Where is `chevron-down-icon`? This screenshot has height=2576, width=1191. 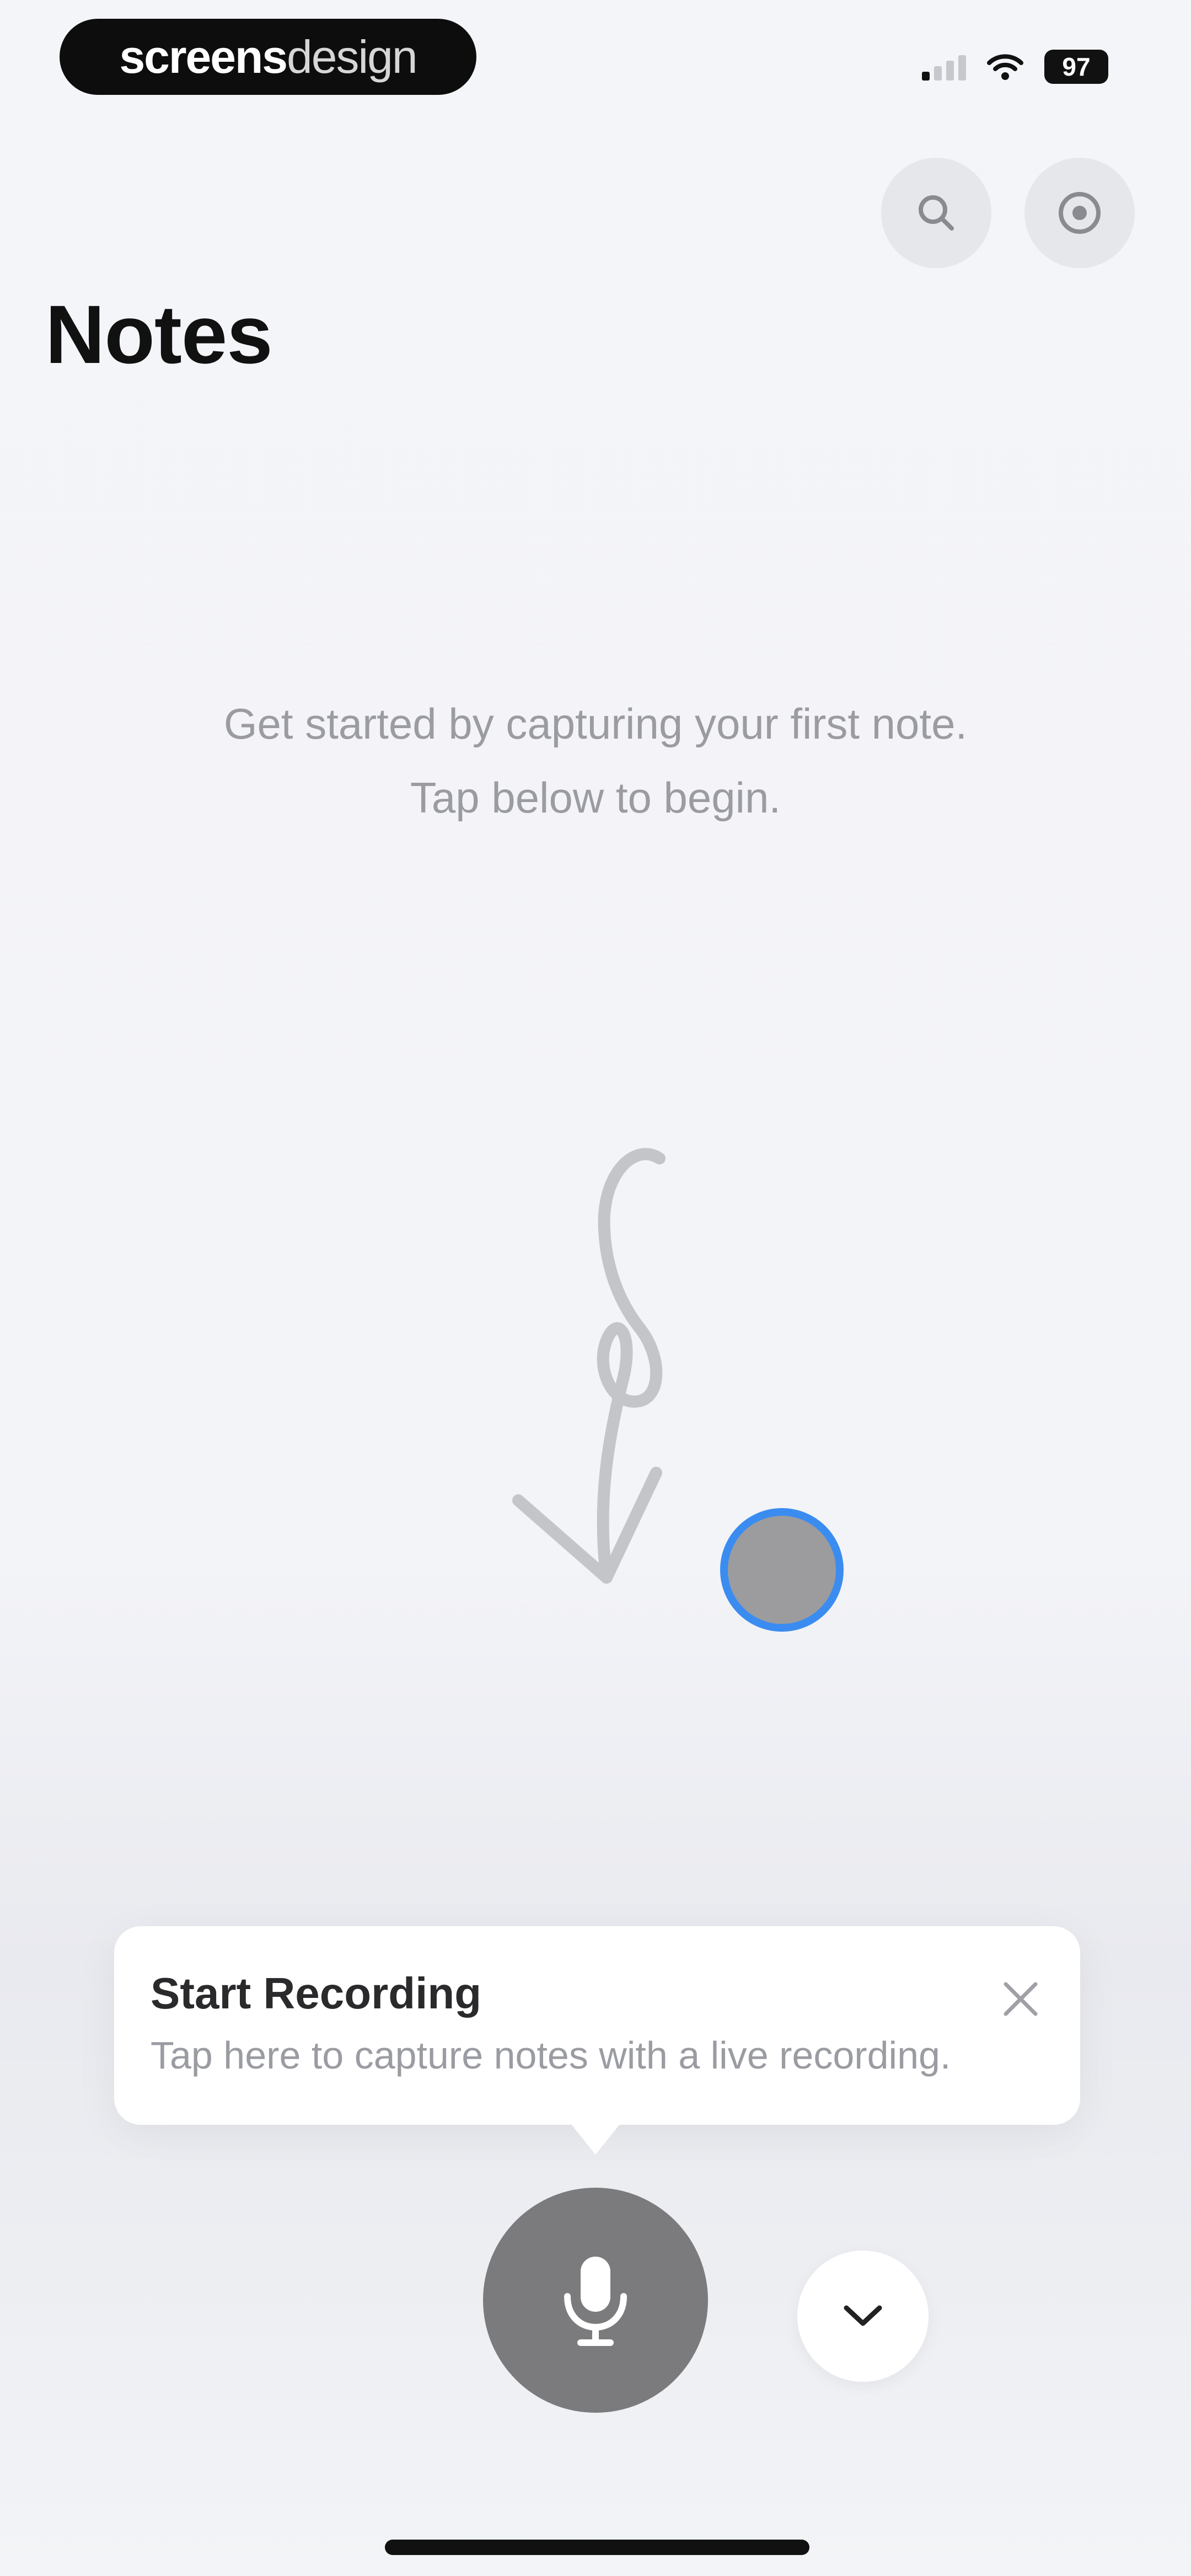 chevron-down-icon is located at coordinates (863, 2315).